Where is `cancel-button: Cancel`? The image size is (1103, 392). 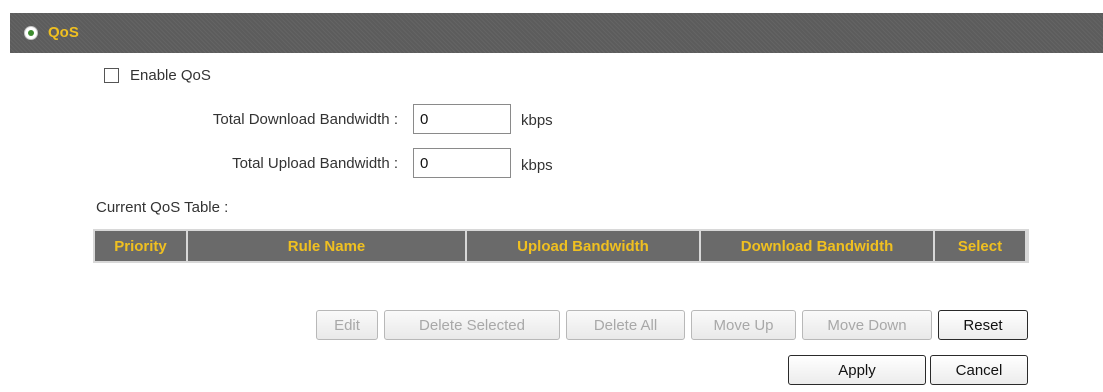
cancel-button: Cancel is located at coordinates (979, 370).